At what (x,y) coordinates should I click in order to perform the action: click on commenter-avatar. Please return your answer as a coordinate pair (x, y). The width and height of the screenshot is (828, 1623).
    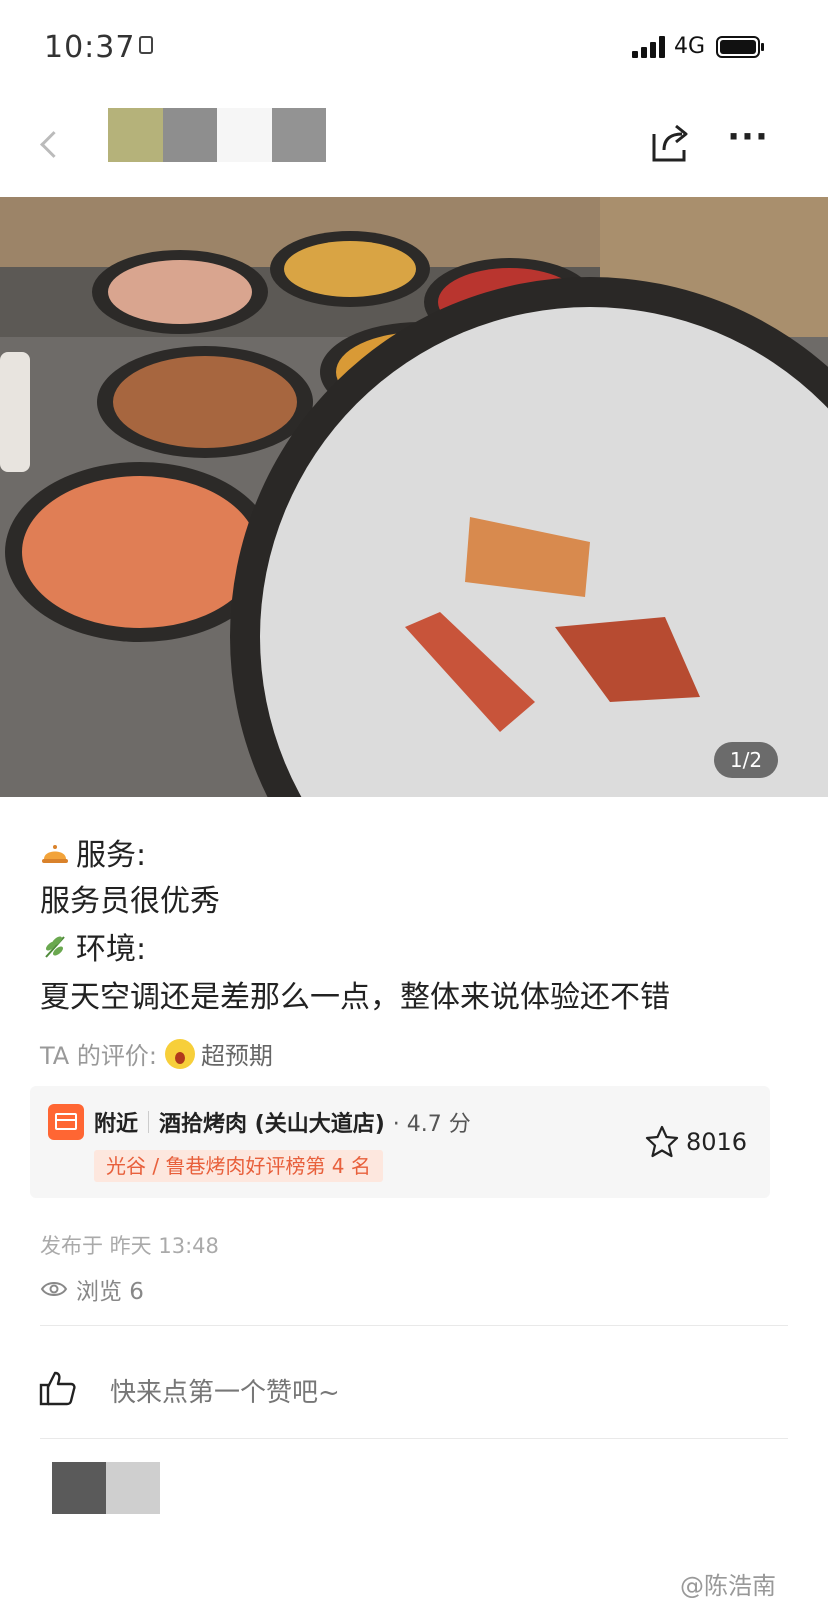
    Looking at the image, I should click on (106, 1488).